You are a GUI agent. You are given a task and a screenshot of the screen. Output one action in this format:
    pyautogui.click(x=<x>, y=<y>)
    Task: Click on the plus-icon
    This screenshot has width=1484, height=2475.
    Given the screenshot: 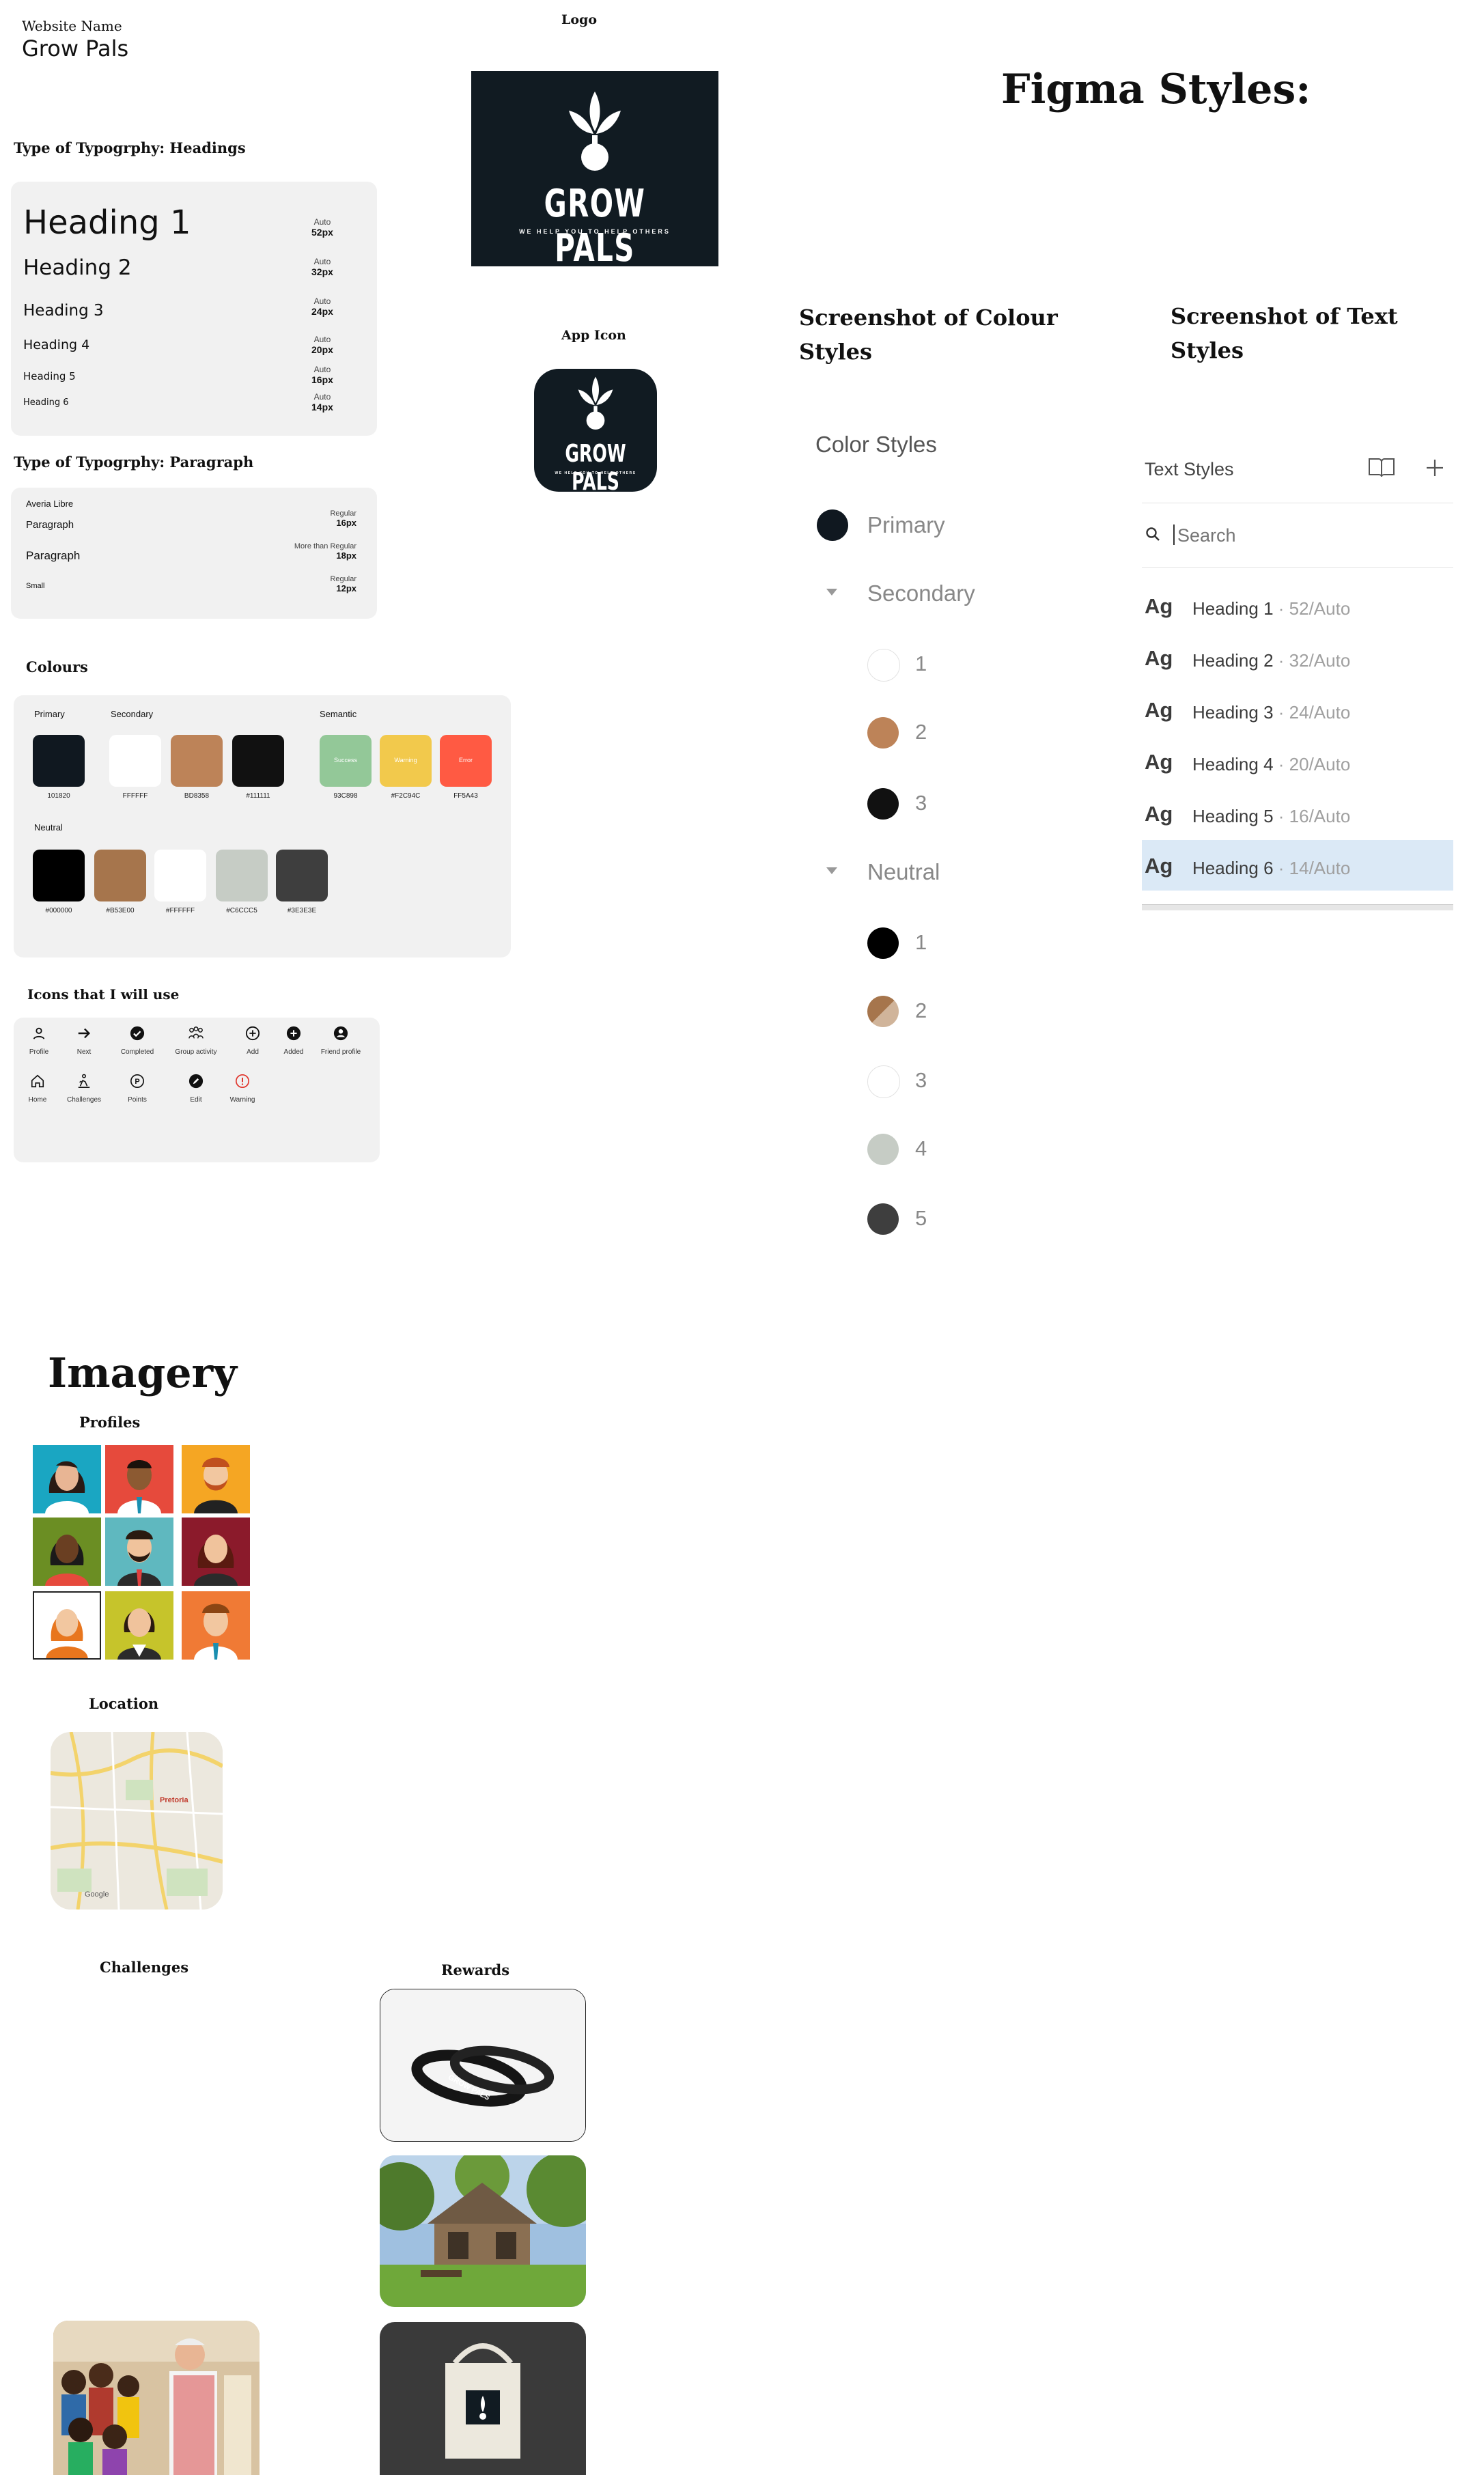 What is the action you would take?
    pyautogui.click(x=1435, y=468)
    